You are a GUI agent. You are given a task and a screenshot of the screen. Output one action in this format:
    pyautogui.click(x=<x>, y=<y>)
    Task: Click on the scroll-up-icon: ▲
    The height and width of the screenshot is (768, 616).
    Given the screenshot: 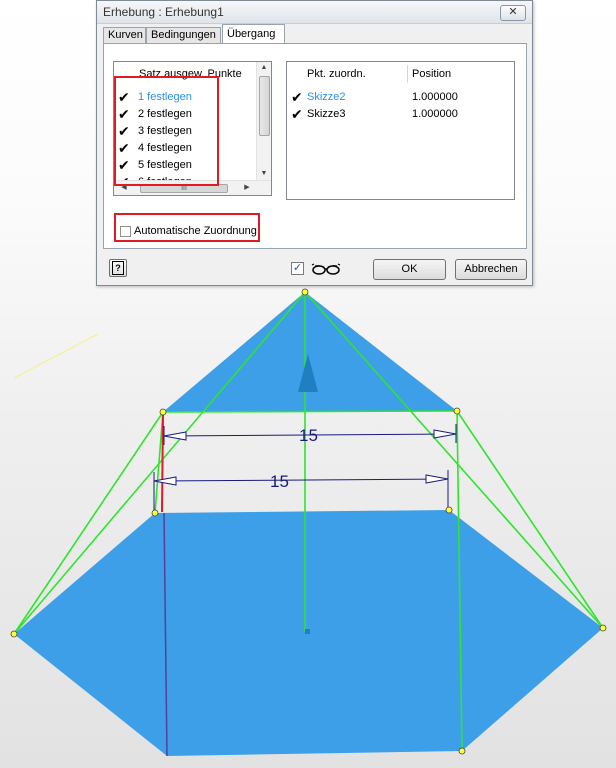 What is the action you would take?
    pyautogui.click(x=264, y=68)
    